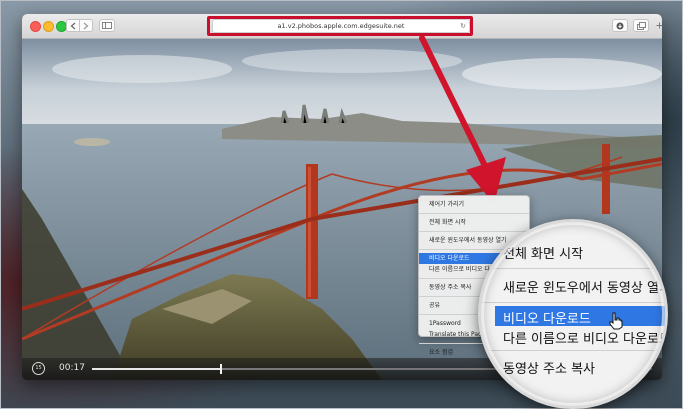 Image resolution: width=683 pixels, height=409 pixels. What do you see at coordinates (474, 204) in the screenshot?
I see `menu-item-hide-controls: 제어기 가리기` at bounding box center [474, 204].